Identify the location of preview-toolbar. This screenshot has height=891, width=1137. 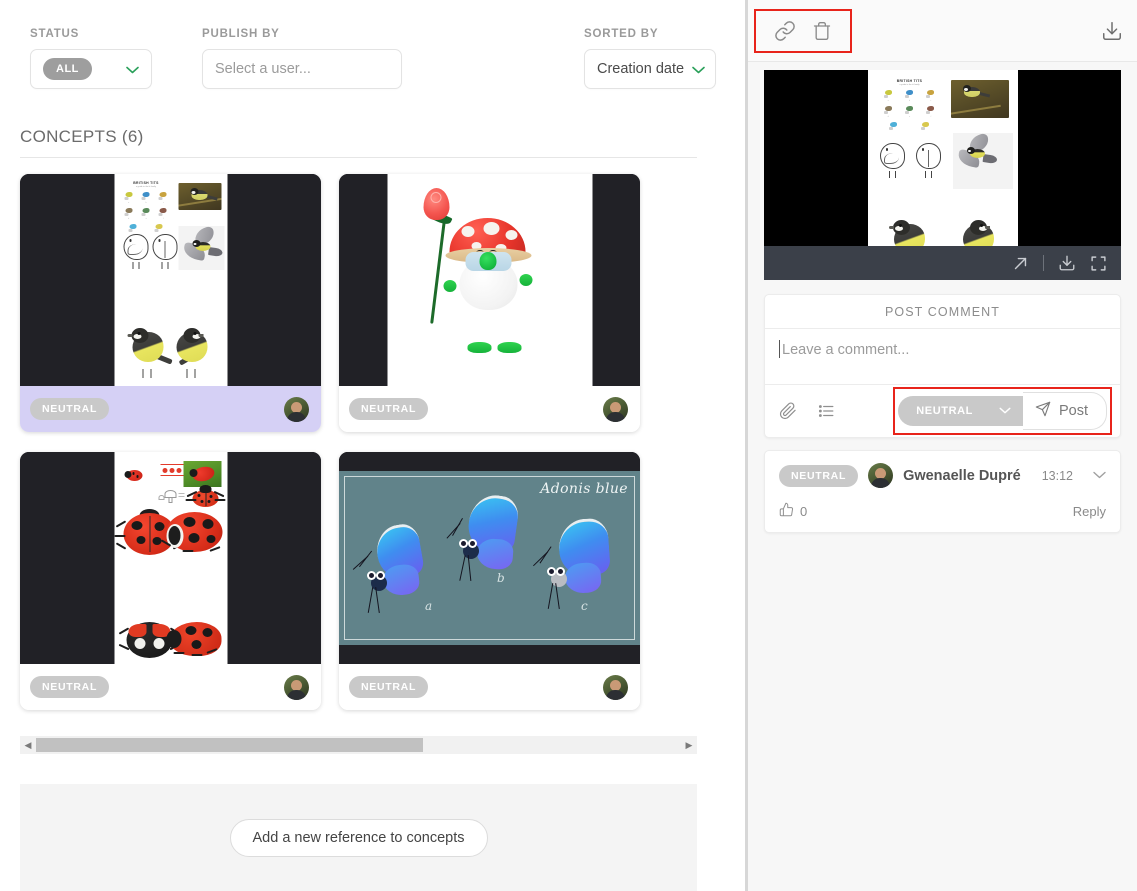
(942, 31).